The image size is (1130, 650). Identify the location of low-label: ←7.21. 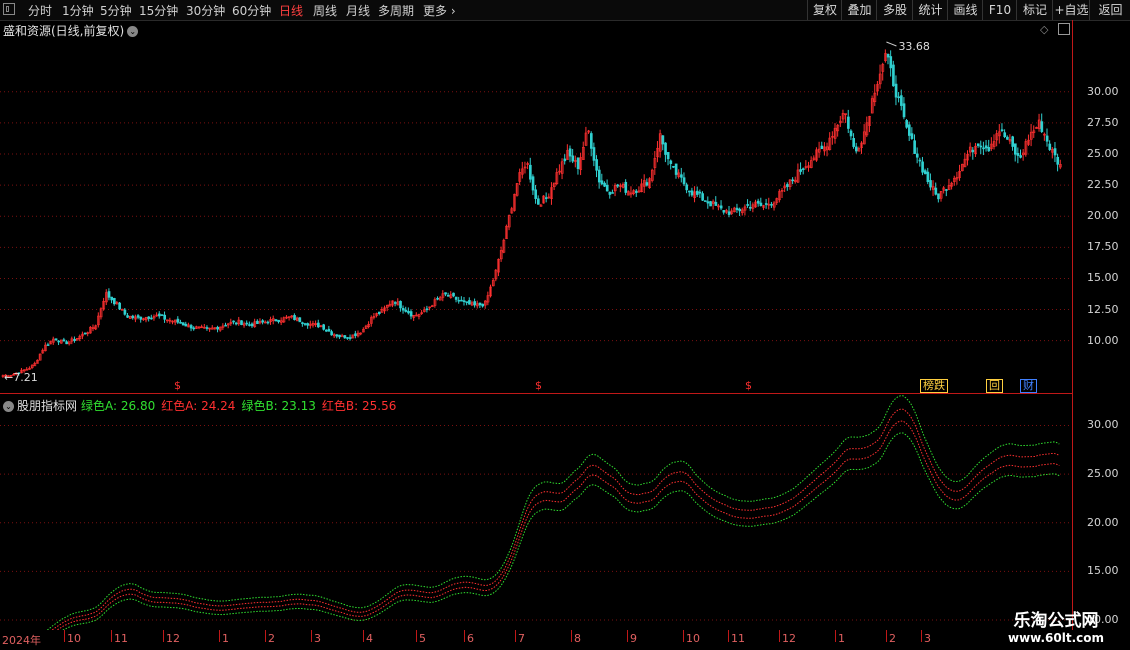
(21, 377).